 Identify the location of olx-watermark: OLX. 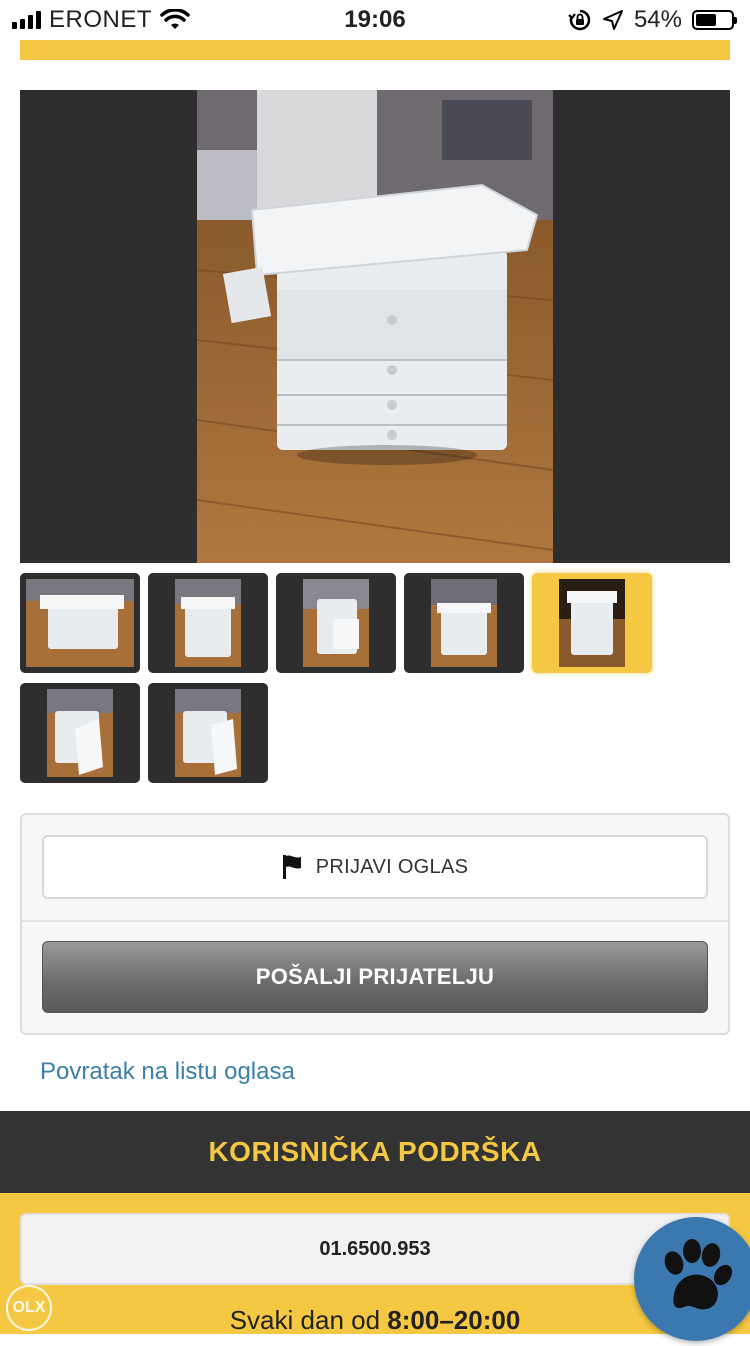
(29, 1308).